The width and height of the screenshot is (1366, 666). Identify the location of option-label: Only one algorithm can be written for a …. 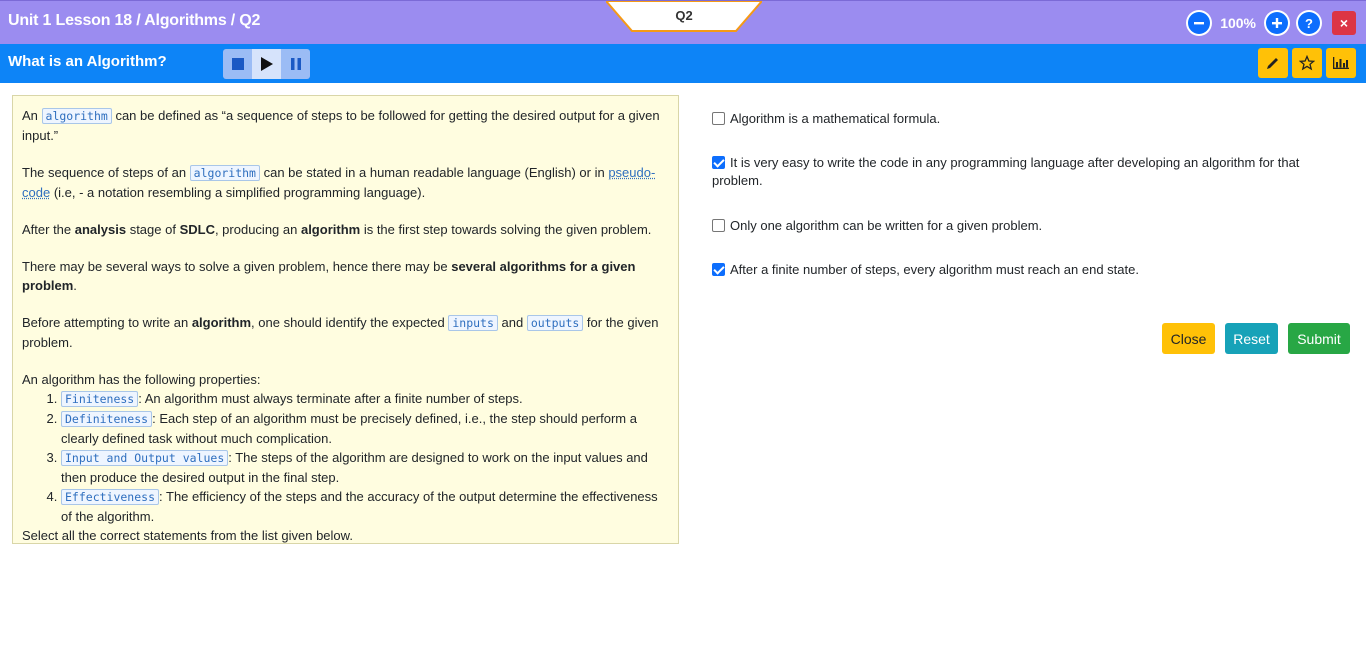
(886, 225).